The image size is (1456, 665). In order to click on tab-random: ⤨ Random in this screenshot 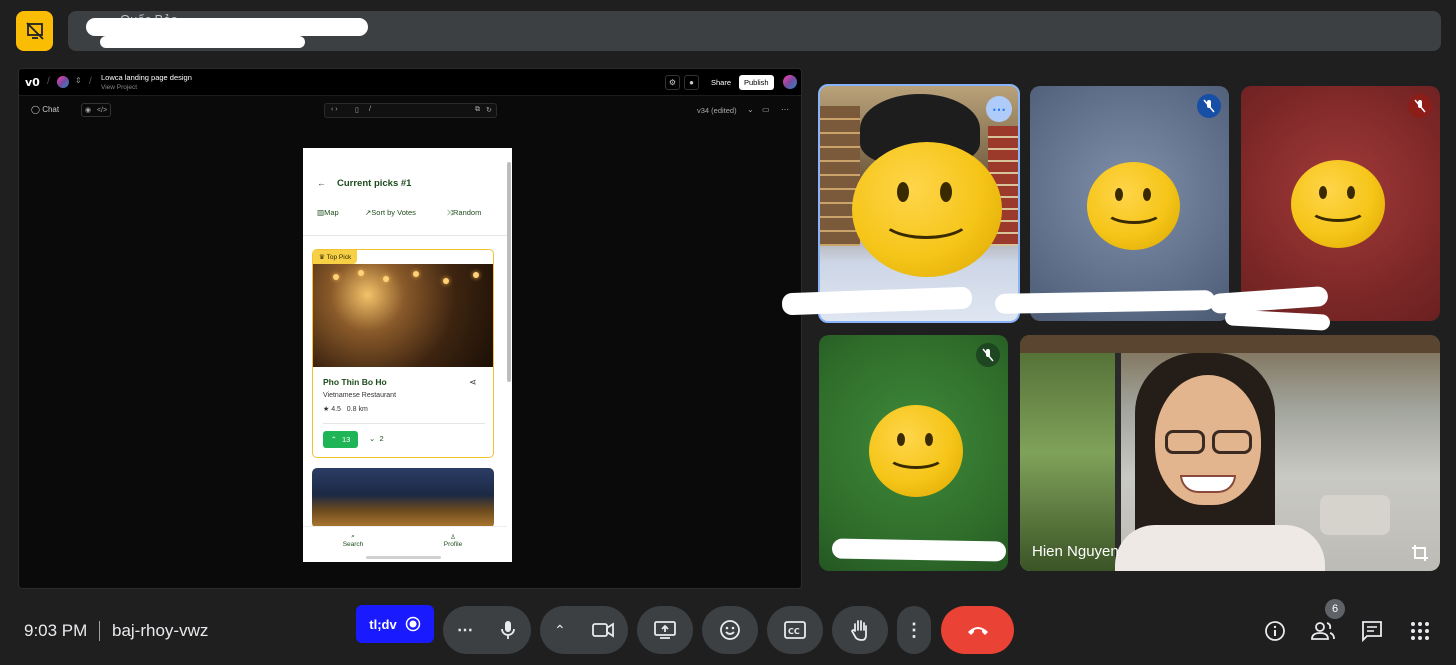, I will do `click(464, 213)`.